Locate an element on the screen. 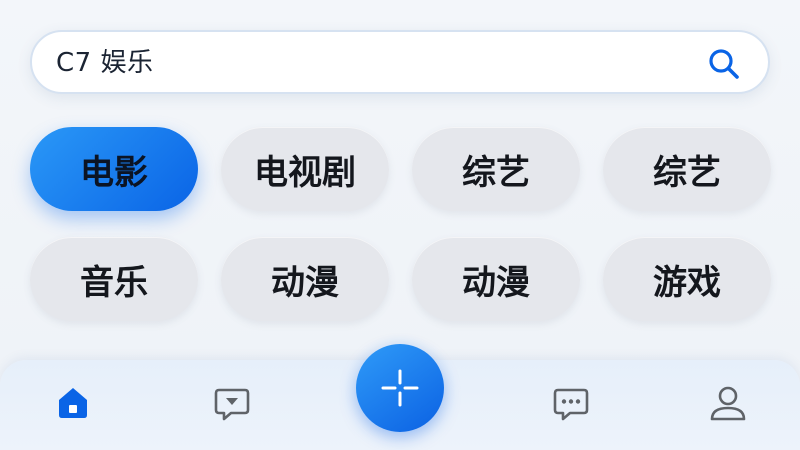 The image size is (800, 450). nav-home is located at coordinates (73, 403).